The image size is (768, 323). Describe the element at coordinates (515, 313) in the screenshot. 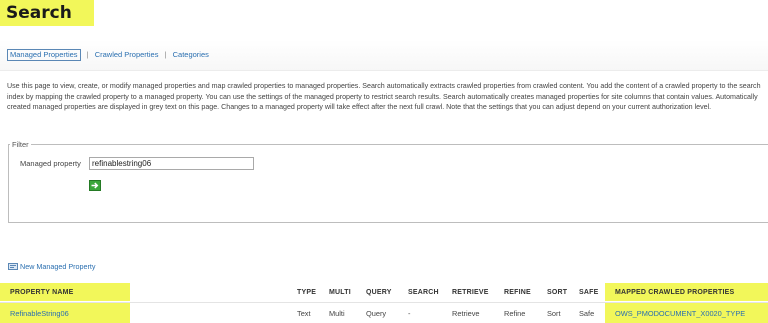

I see `row-refine: Refine` at that location.